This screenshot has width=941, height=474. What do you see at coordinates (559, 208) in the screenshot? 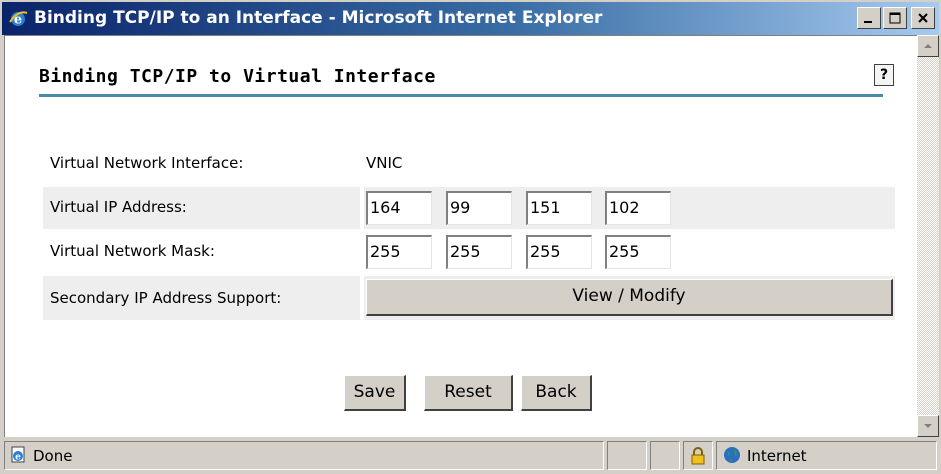
I see `ip-octet-3-input: 151` at bounding box center [559, 208].